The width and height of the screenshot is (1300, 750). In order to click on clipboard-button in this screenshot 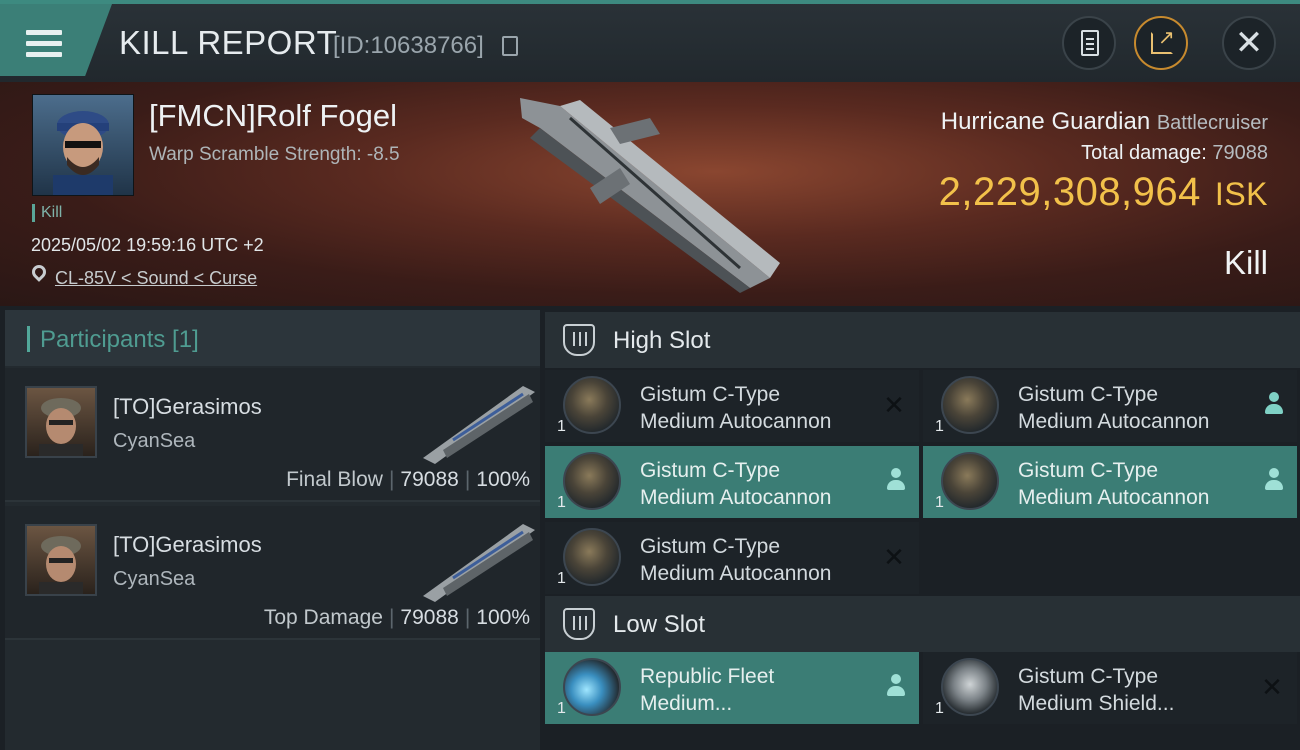, I will do `click(1089, 43)`.